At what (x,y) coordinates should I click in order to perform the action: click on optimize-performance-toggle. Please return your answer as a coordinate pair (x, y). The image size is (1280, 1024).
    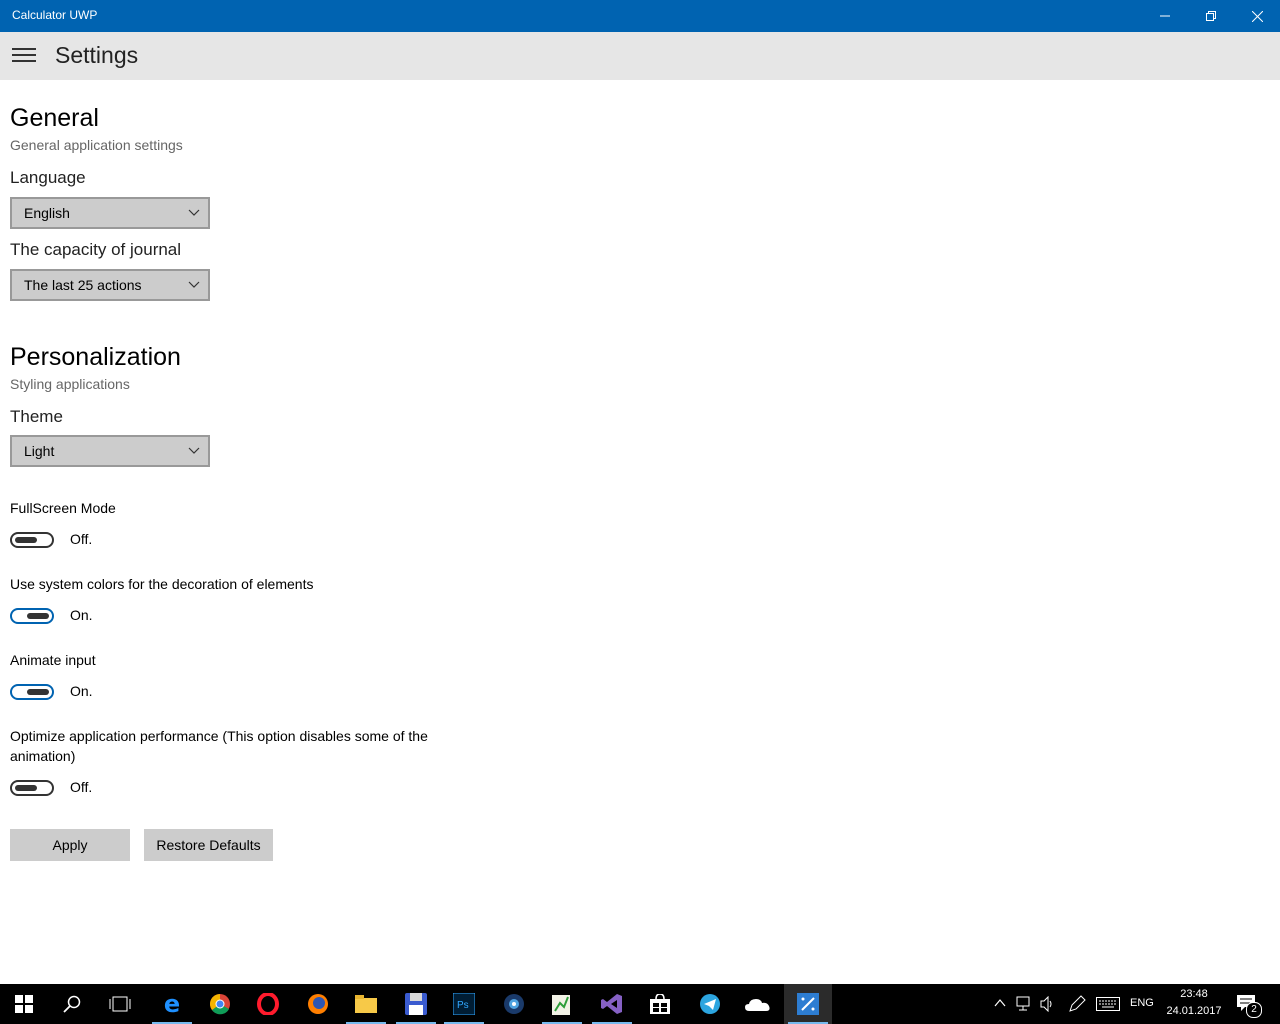
    Looking at the image, I should click on (32, 788).